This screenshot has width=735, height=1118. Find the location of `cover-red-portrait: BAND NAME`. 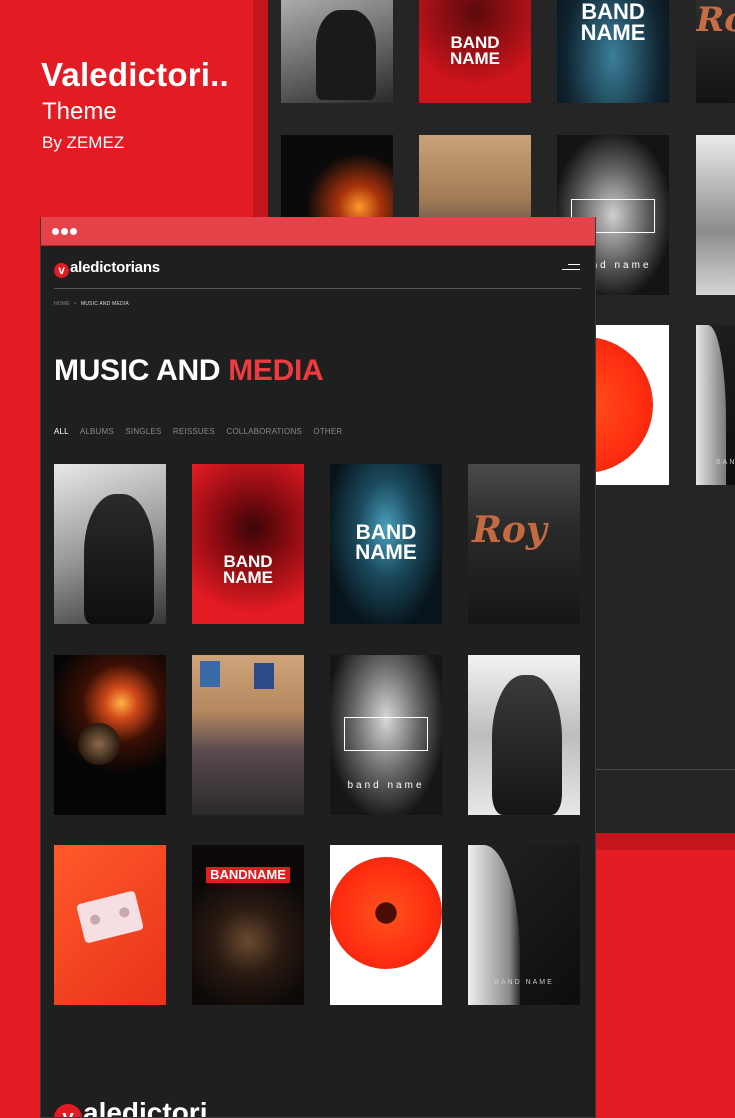

cover-red-portrait: BAND NAME is located at coordinates (248, 544).